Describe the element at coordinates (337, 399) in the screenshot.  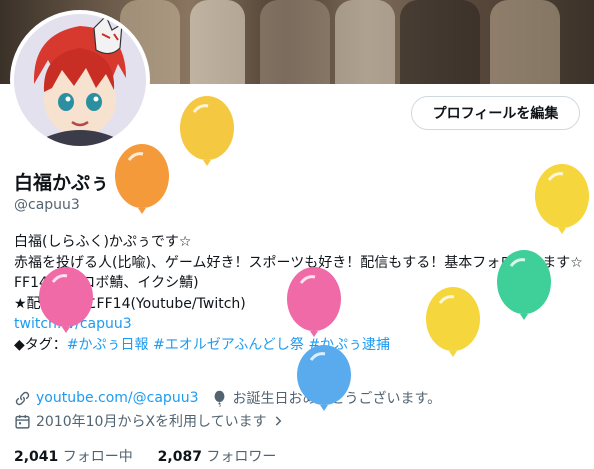
I see `birthday-text: お誕生日おめでとうございます。` at that location.